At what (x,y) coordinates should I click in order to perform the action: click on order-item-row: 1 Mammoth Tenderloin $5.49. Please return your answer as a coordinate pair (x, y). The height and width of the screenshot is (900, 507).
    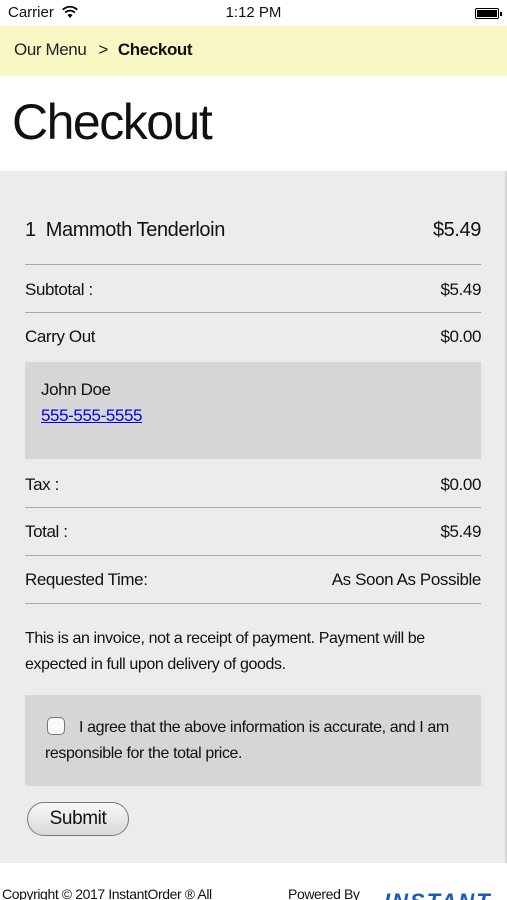
    Looking at the image, I should click on (253, 230).